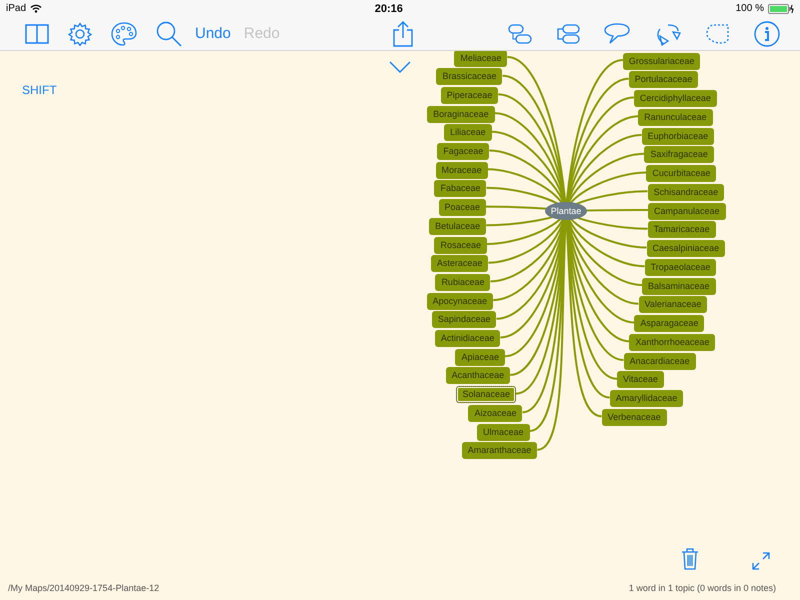 This screenshot has width=800, height=600. What do you see at coordinates (464, 319) in the screenshot?
I see `topic-node: Sapindaceae` at bounding box center [464, 319].